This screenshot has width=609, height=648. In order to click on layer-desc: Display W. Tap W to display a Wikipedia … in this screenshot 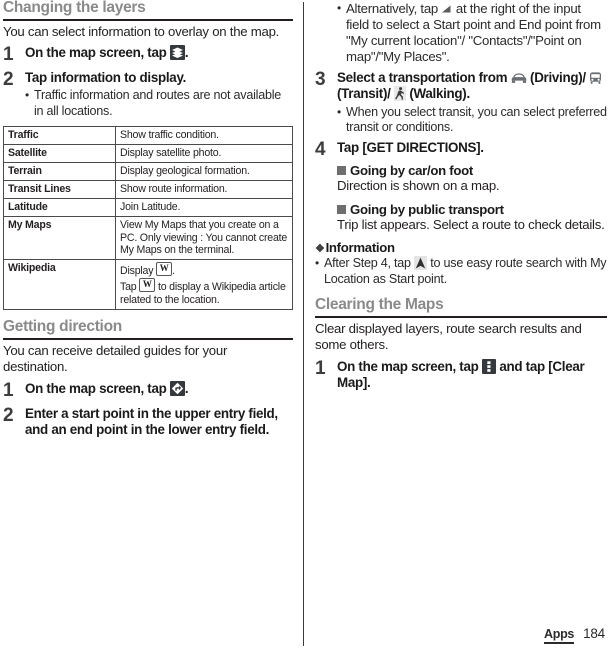, I will do `click(204, 285)`.